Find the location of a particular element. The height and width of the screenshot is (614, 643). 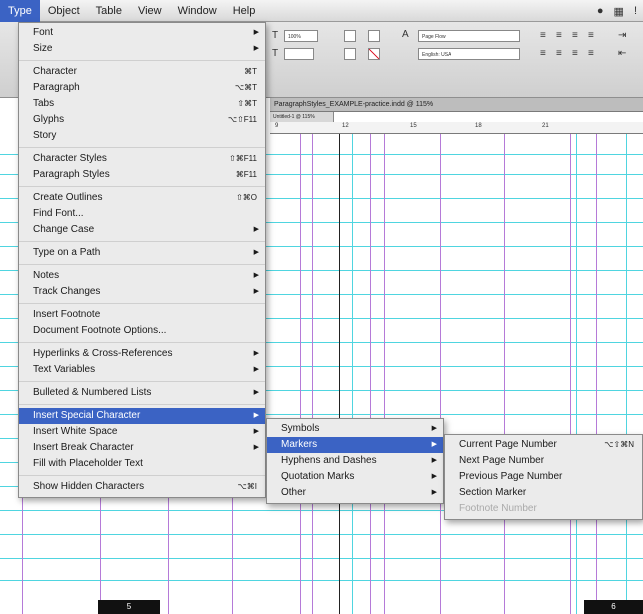

justify-left-icon: ≡ is located at coordinates (543, 53).